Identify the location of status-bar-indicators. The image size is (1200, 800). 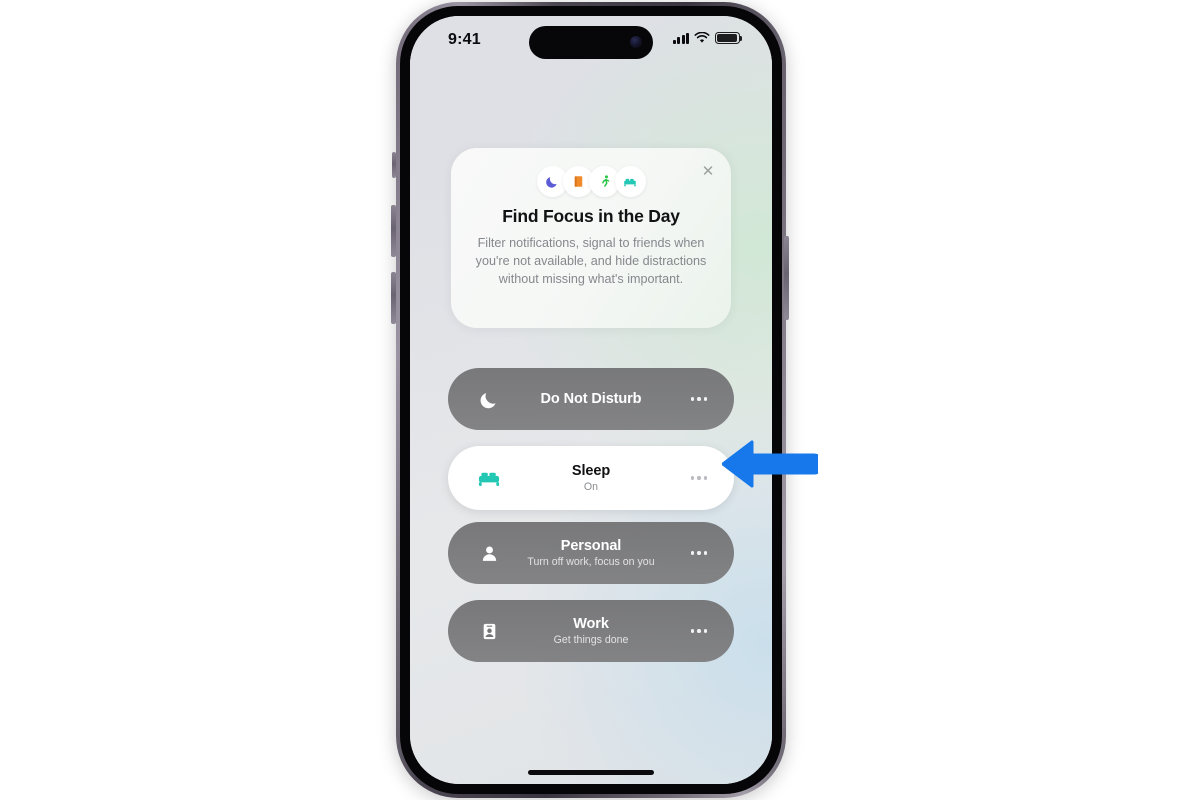
(707, 38).